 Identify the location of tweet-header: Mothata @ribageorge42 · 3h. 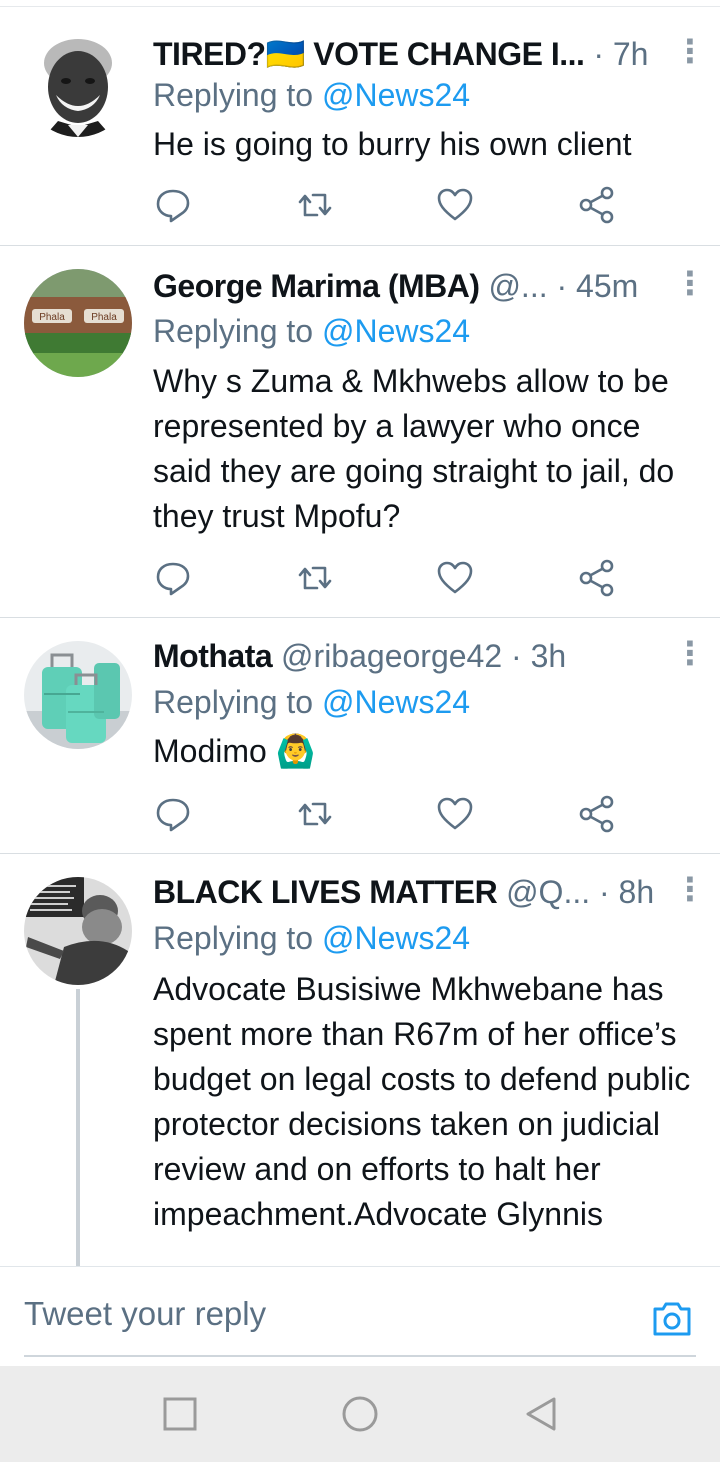
(421, 656).